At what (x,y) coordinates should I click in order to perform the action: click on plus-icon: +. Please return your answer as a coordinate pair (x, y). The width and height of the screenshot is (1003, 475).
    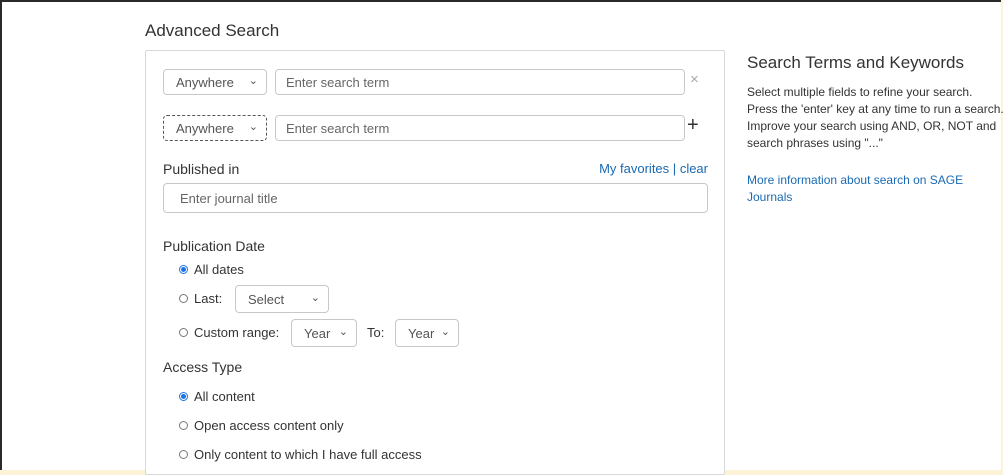
    Looking at the image, I should click on (693, 125).